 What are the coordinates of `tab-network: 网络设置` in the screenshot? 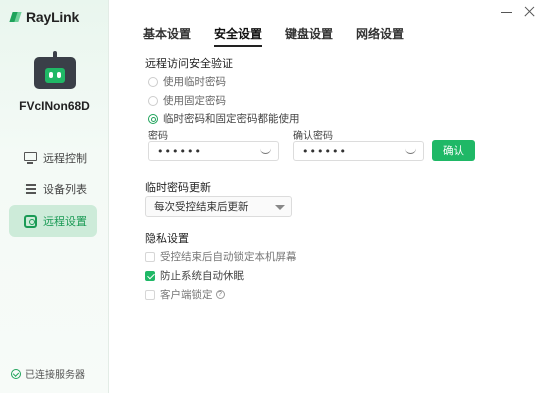 It's located at (380, 36).